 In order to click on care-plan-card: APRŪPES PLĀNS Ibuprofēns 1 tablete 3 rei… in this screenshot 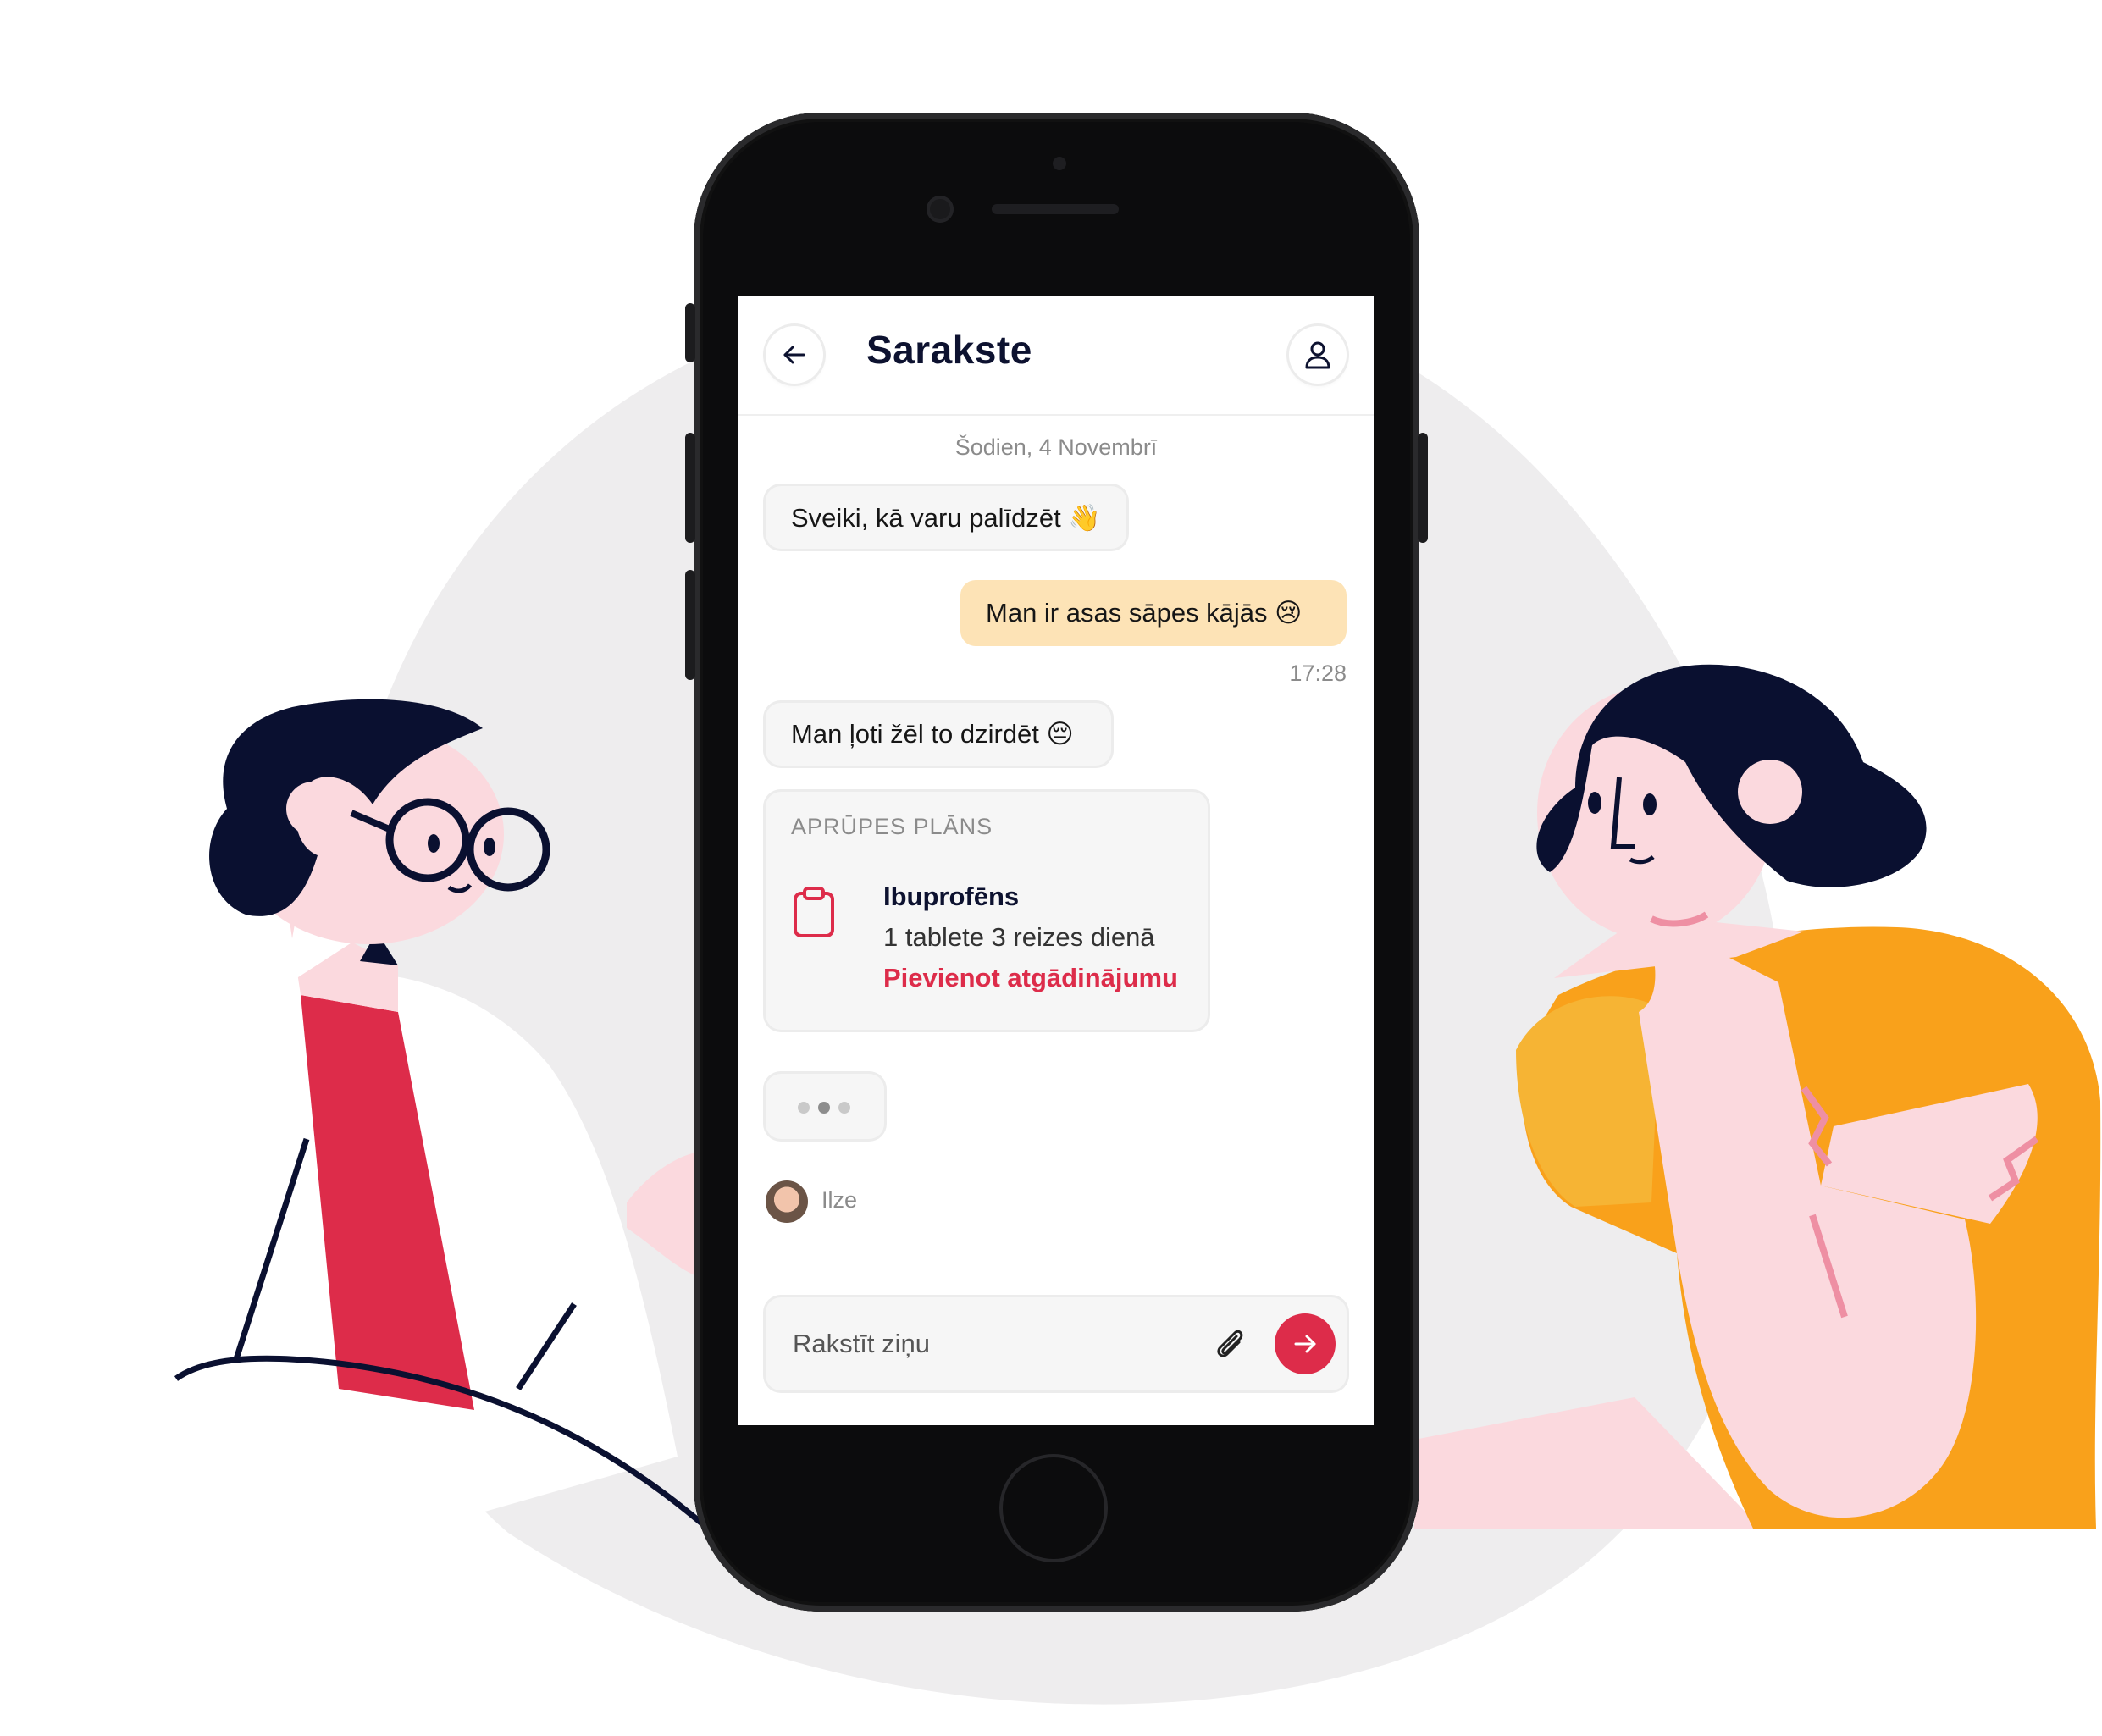, I will do `click(987, 911)`.